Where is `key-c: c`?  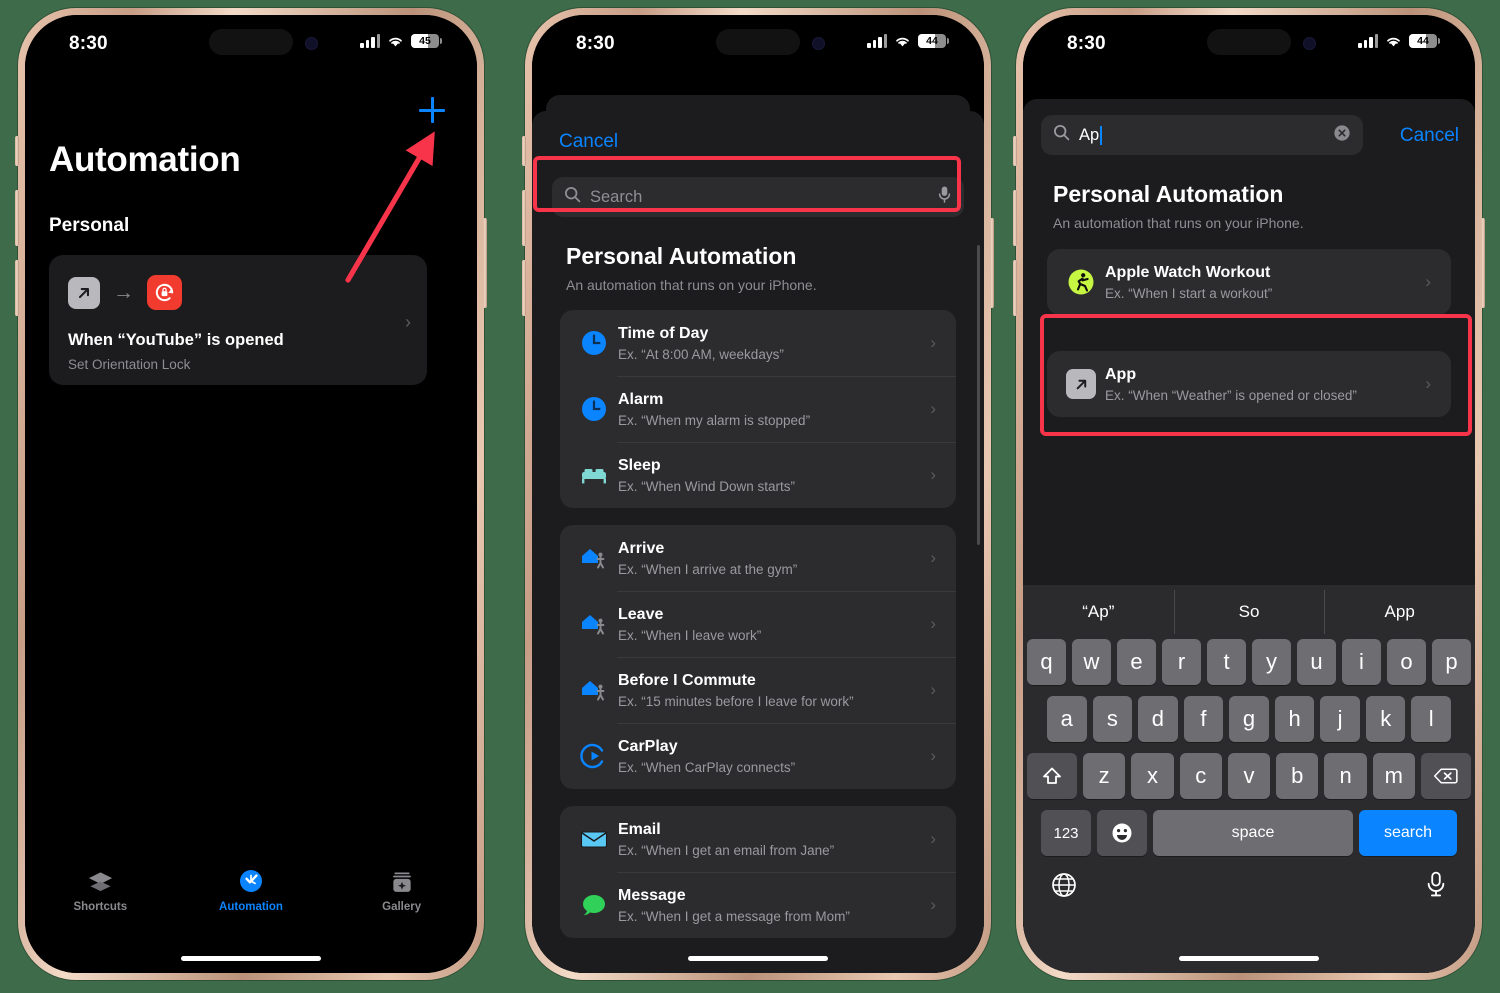
key-c: c is located at coordinates (1200, 776).